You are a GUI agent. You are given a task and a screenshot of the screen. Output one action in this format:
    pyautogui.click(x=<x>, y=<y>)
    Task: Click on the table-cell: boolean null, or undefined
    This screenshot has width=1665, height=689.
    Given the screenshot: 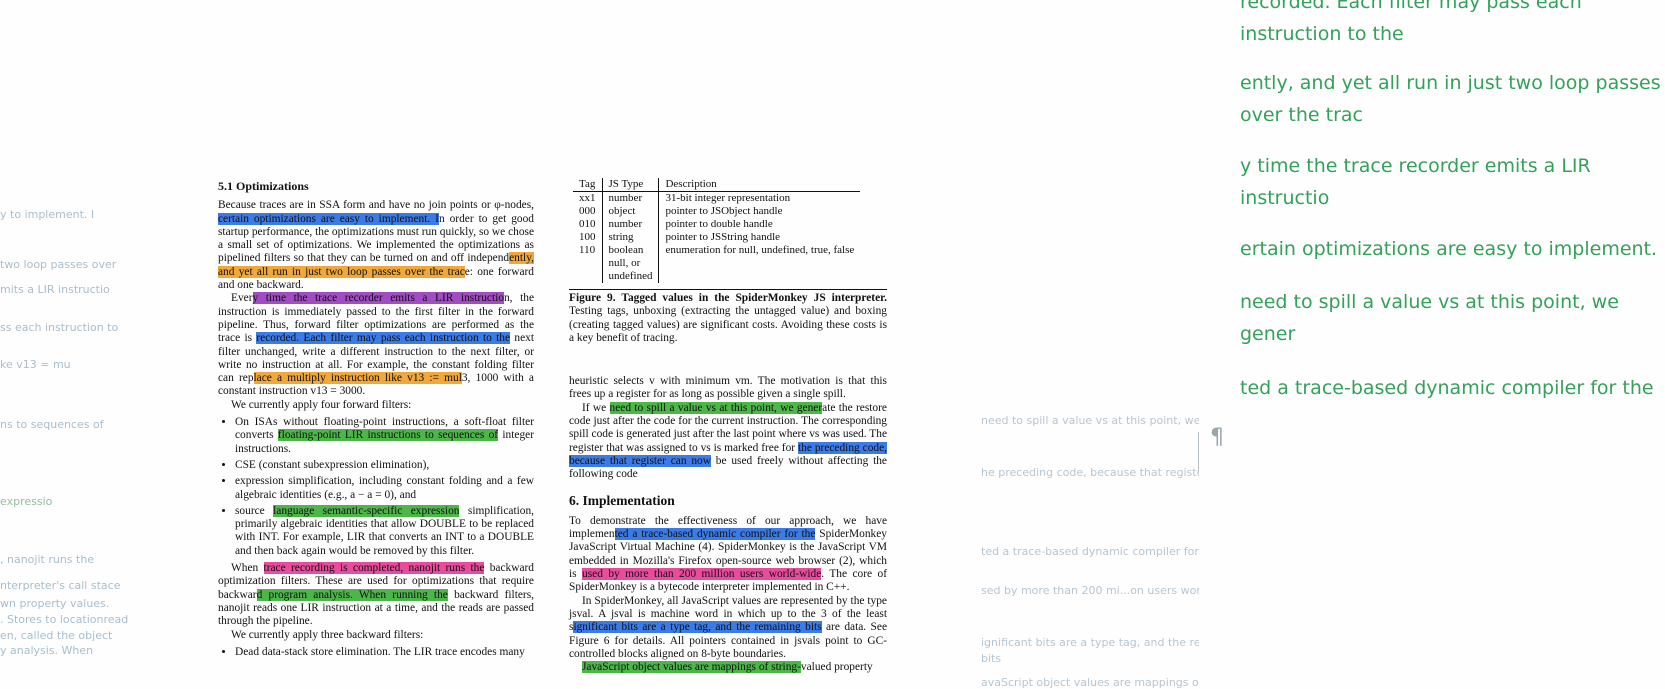 What is the action you would take?
    pyautogui.click(x=631, y=263)
    